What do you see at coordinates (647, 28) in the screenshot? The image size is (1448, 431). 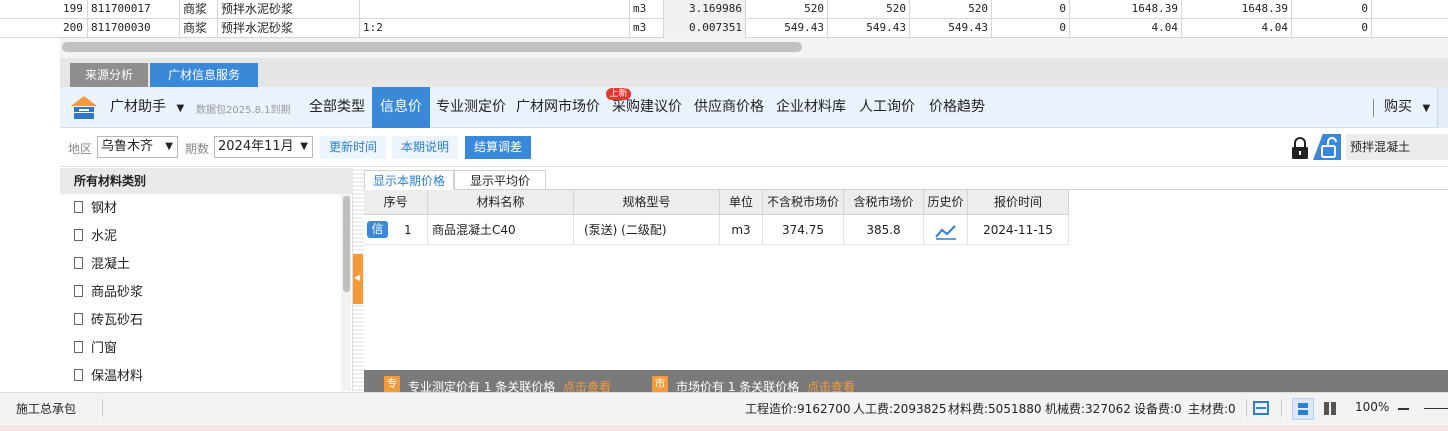 I see `material-unit: m3` at bounding box center [647, 28].